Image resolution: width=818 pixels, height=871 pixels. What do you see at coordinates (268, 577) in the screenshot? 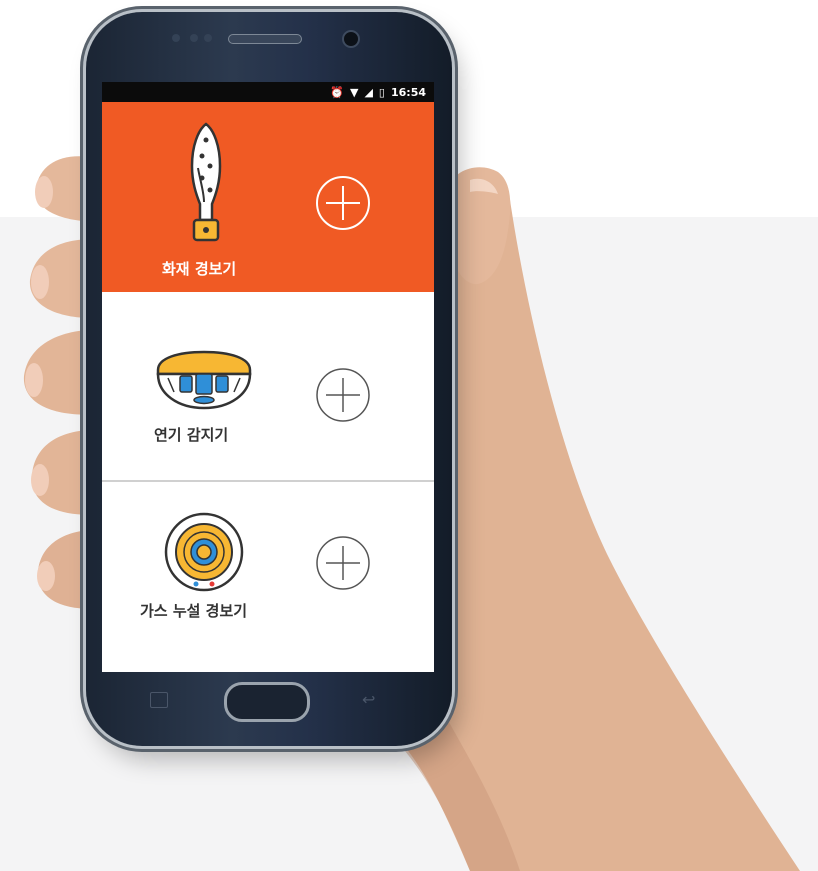
I see `device-row-gas-leak-alarm: 가스 누설 경보기` at bounding box center [268, 577].